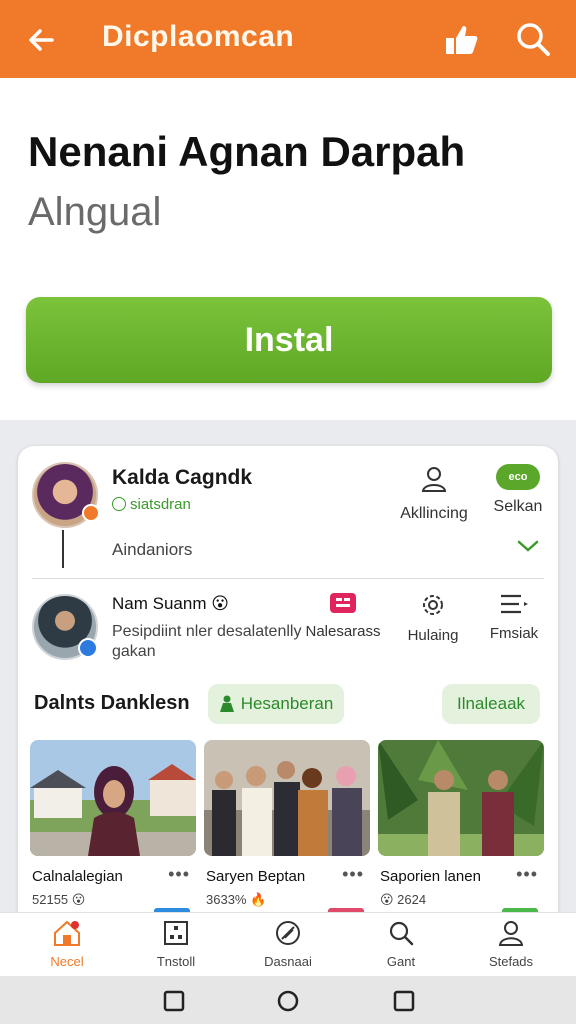 This screenshot has height=1024, width=576. I want to click on nav-discover: Dasnaai, so click(288, 944).